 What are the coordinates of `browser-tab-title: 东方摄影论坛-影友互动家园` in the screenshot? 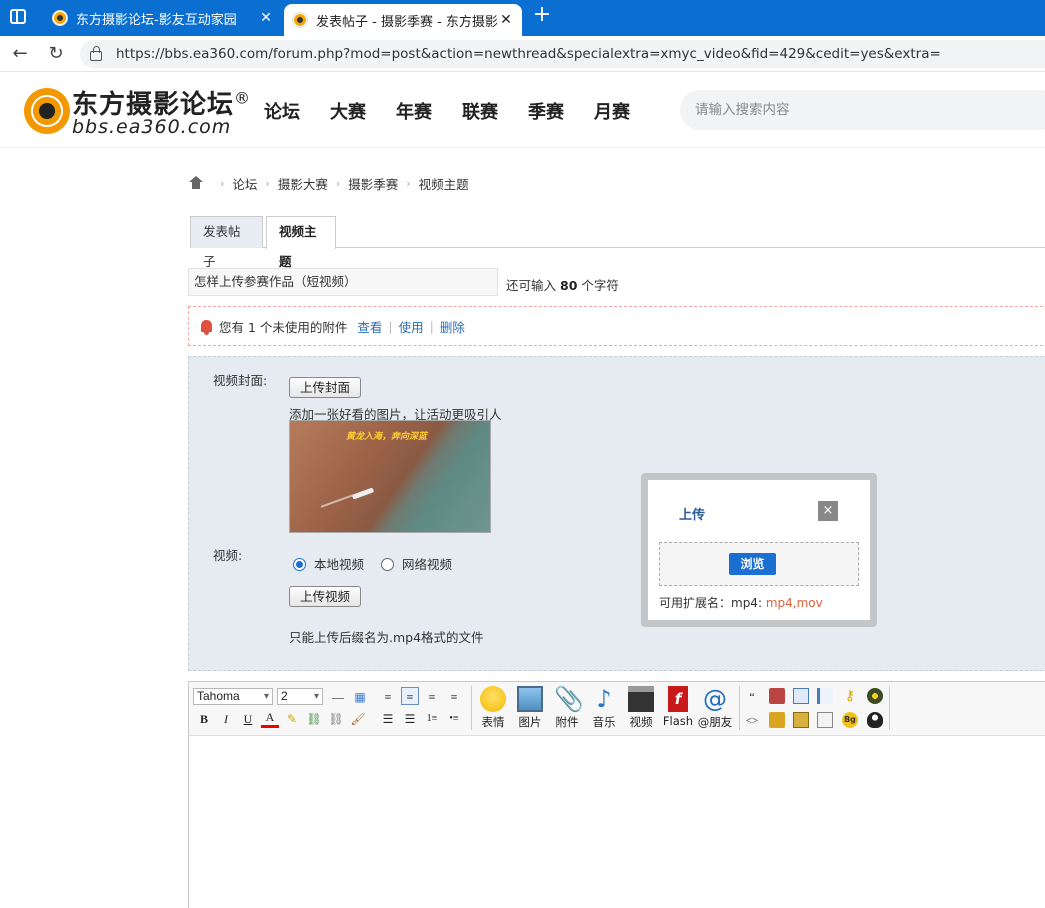 It's located at (156, 20).